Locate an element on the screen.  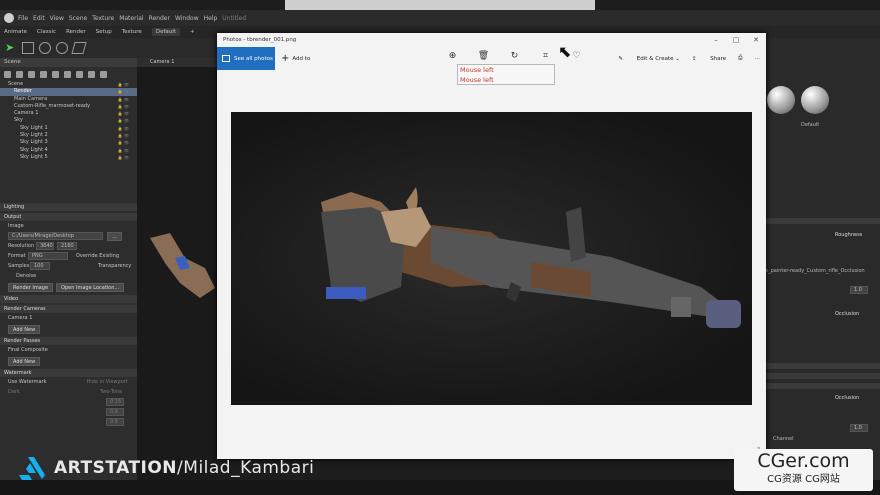
close-icon: ✕ is located at coordinates (756, 40).